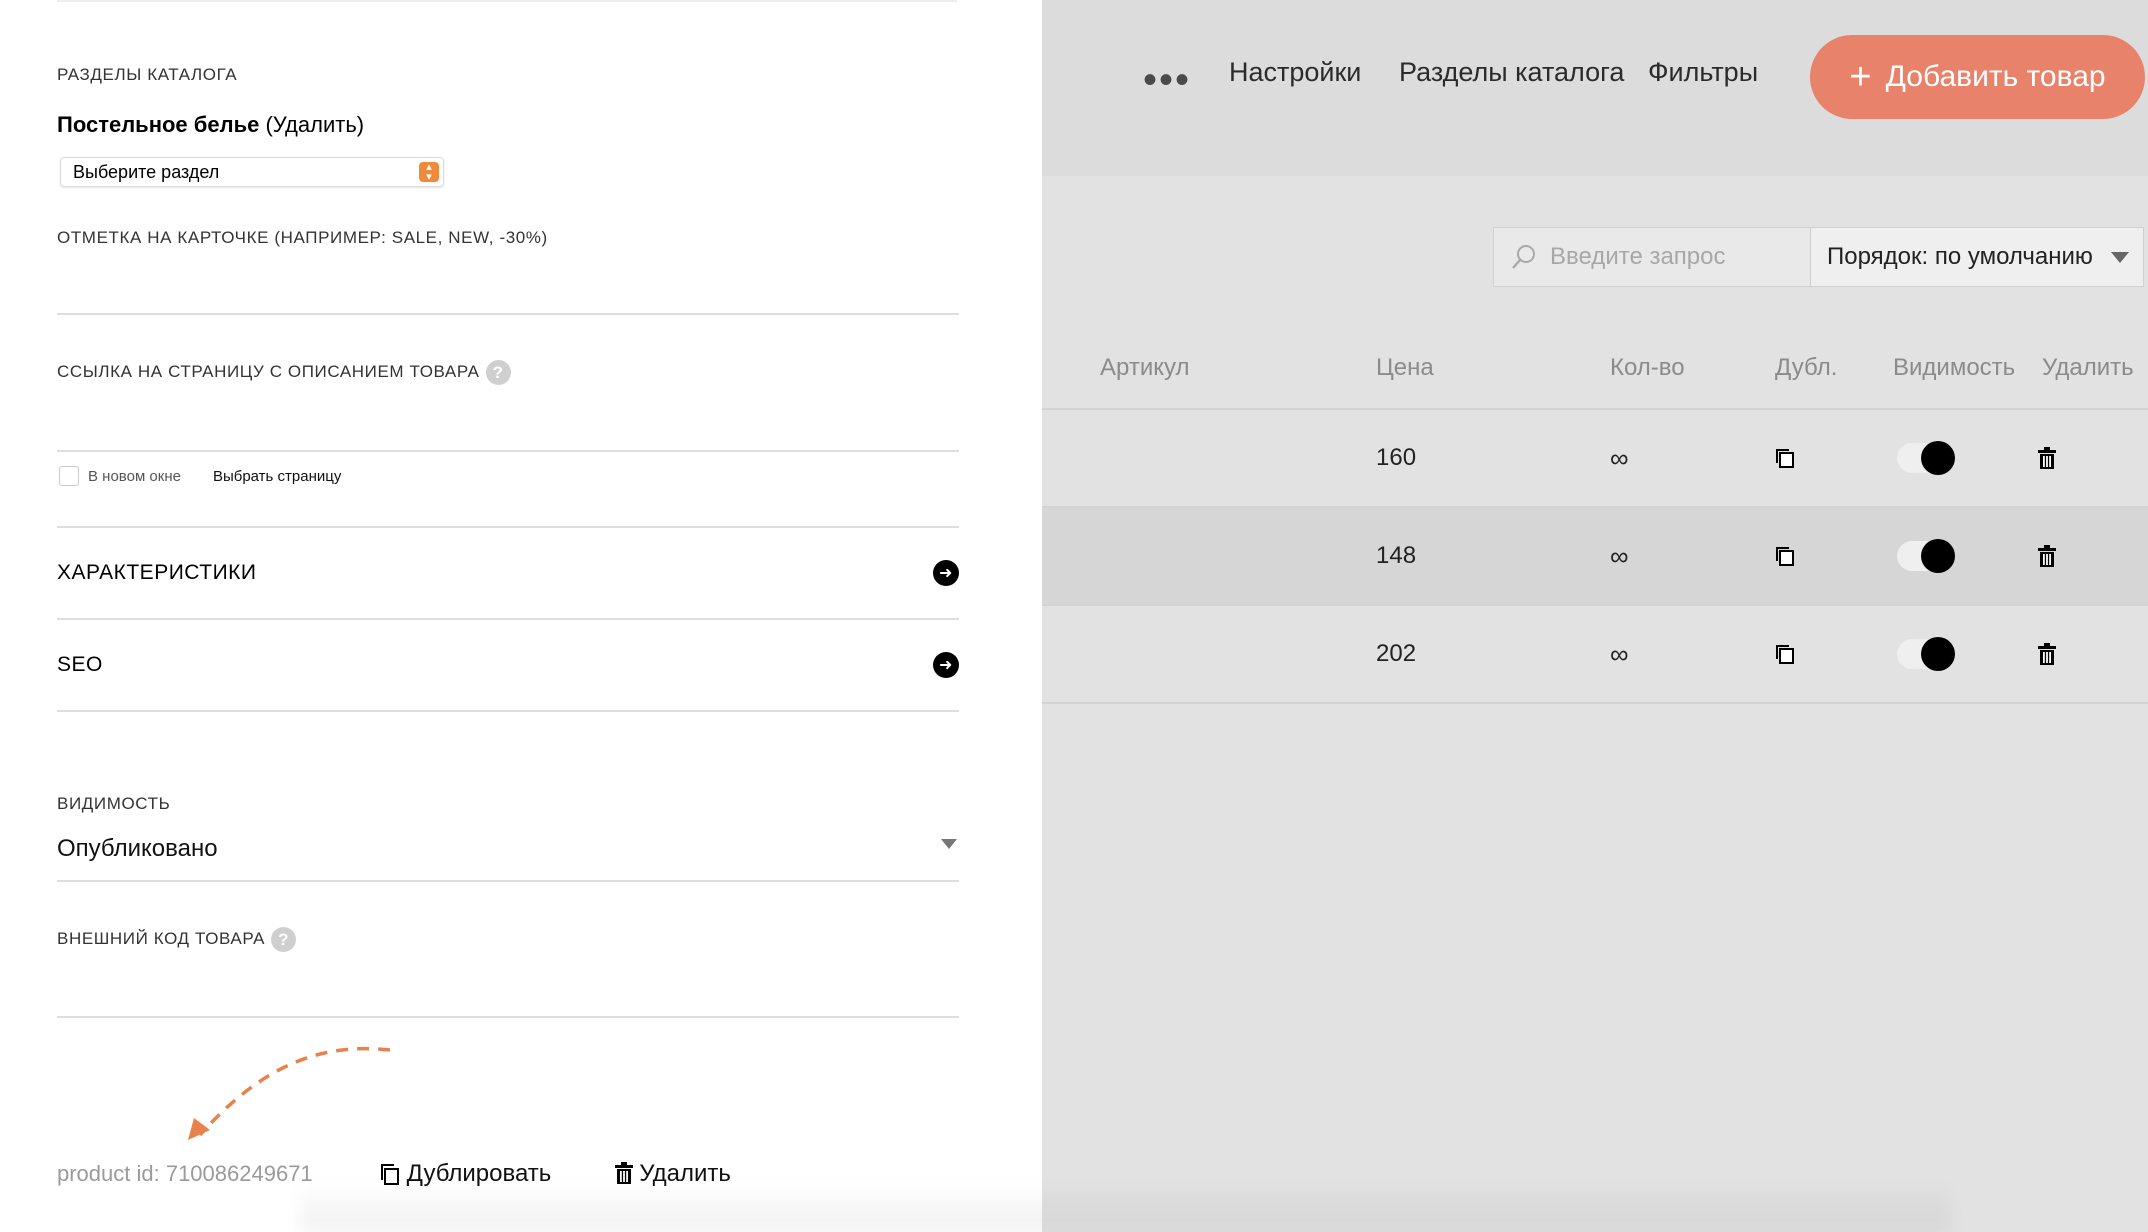  What do you see at coordinates (1647, 368) in the screenshot?
I see `column-header-qty: Кол-во` at bounding box center [1647, 368].